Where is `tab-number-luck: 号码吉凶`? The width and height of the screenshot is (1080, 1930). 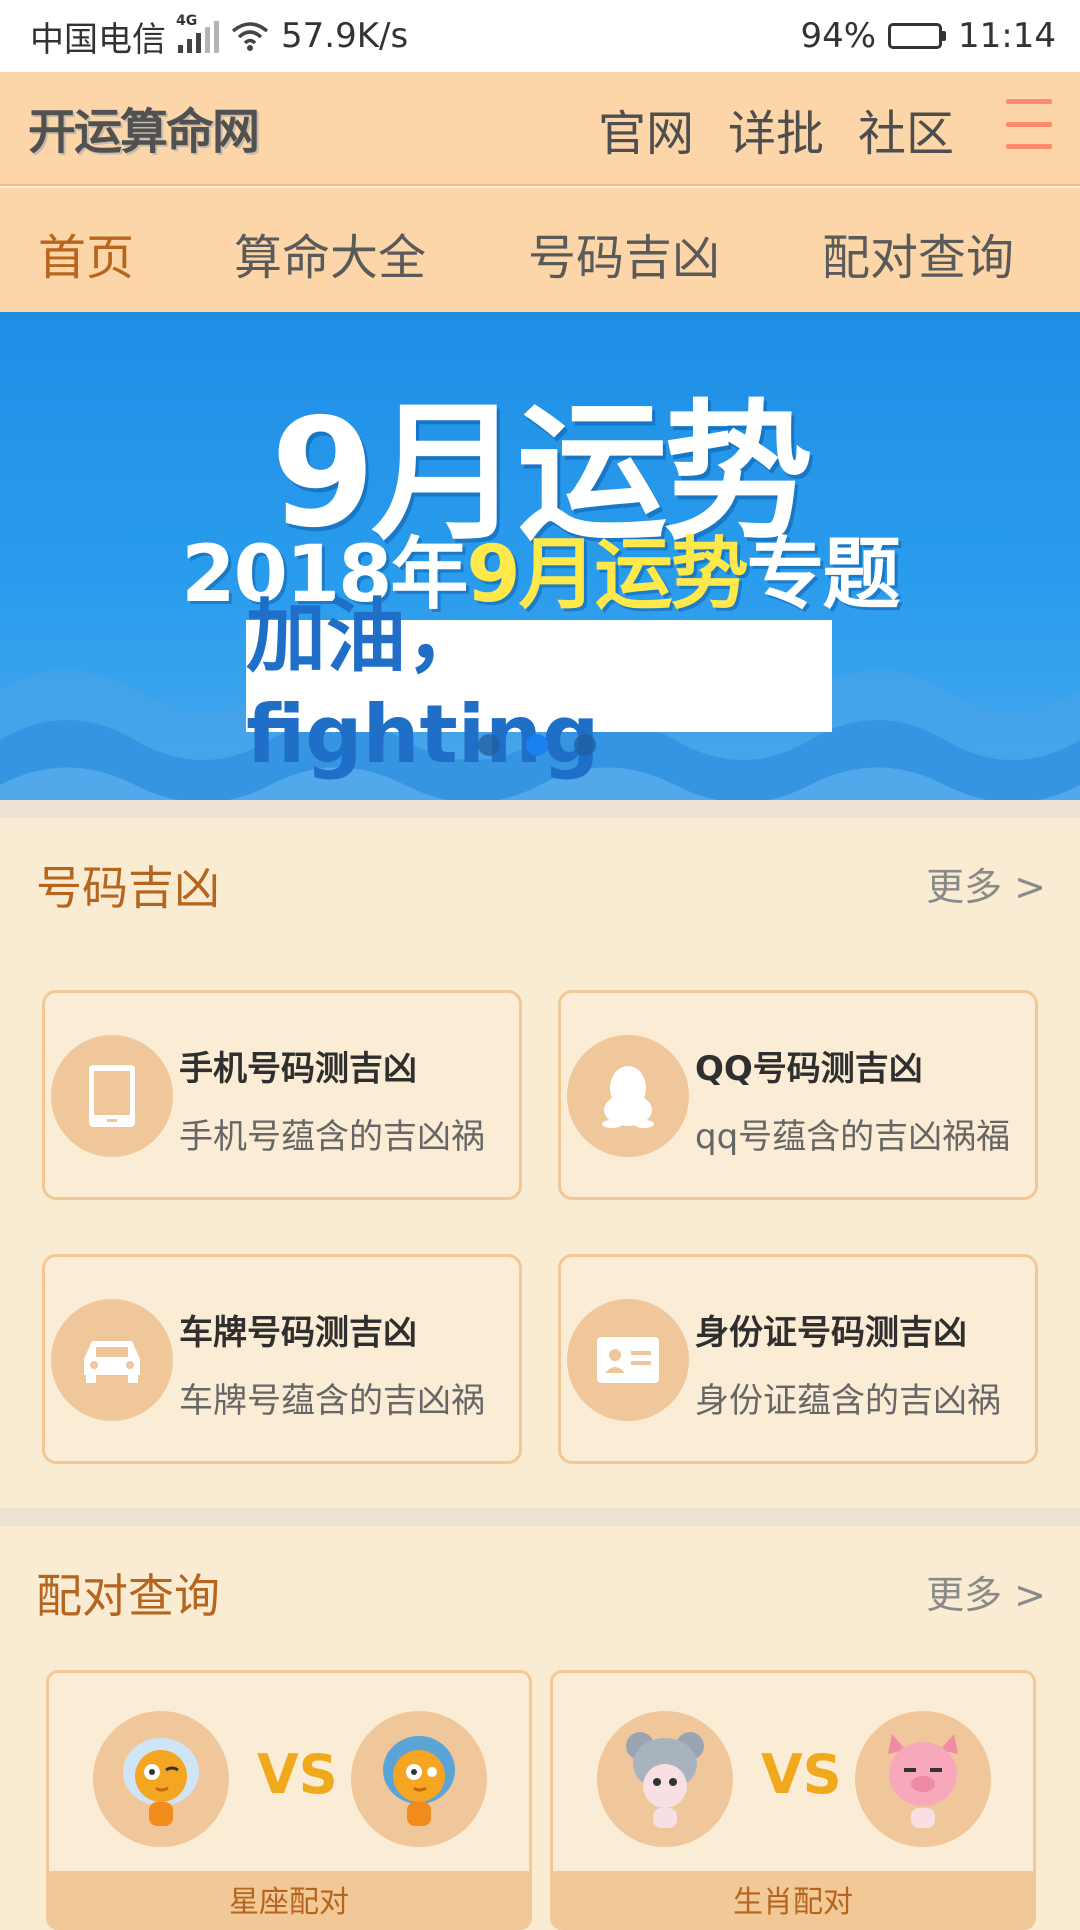
tab-number-luck: 号码吉凶 is located at coordinates (624, 253).